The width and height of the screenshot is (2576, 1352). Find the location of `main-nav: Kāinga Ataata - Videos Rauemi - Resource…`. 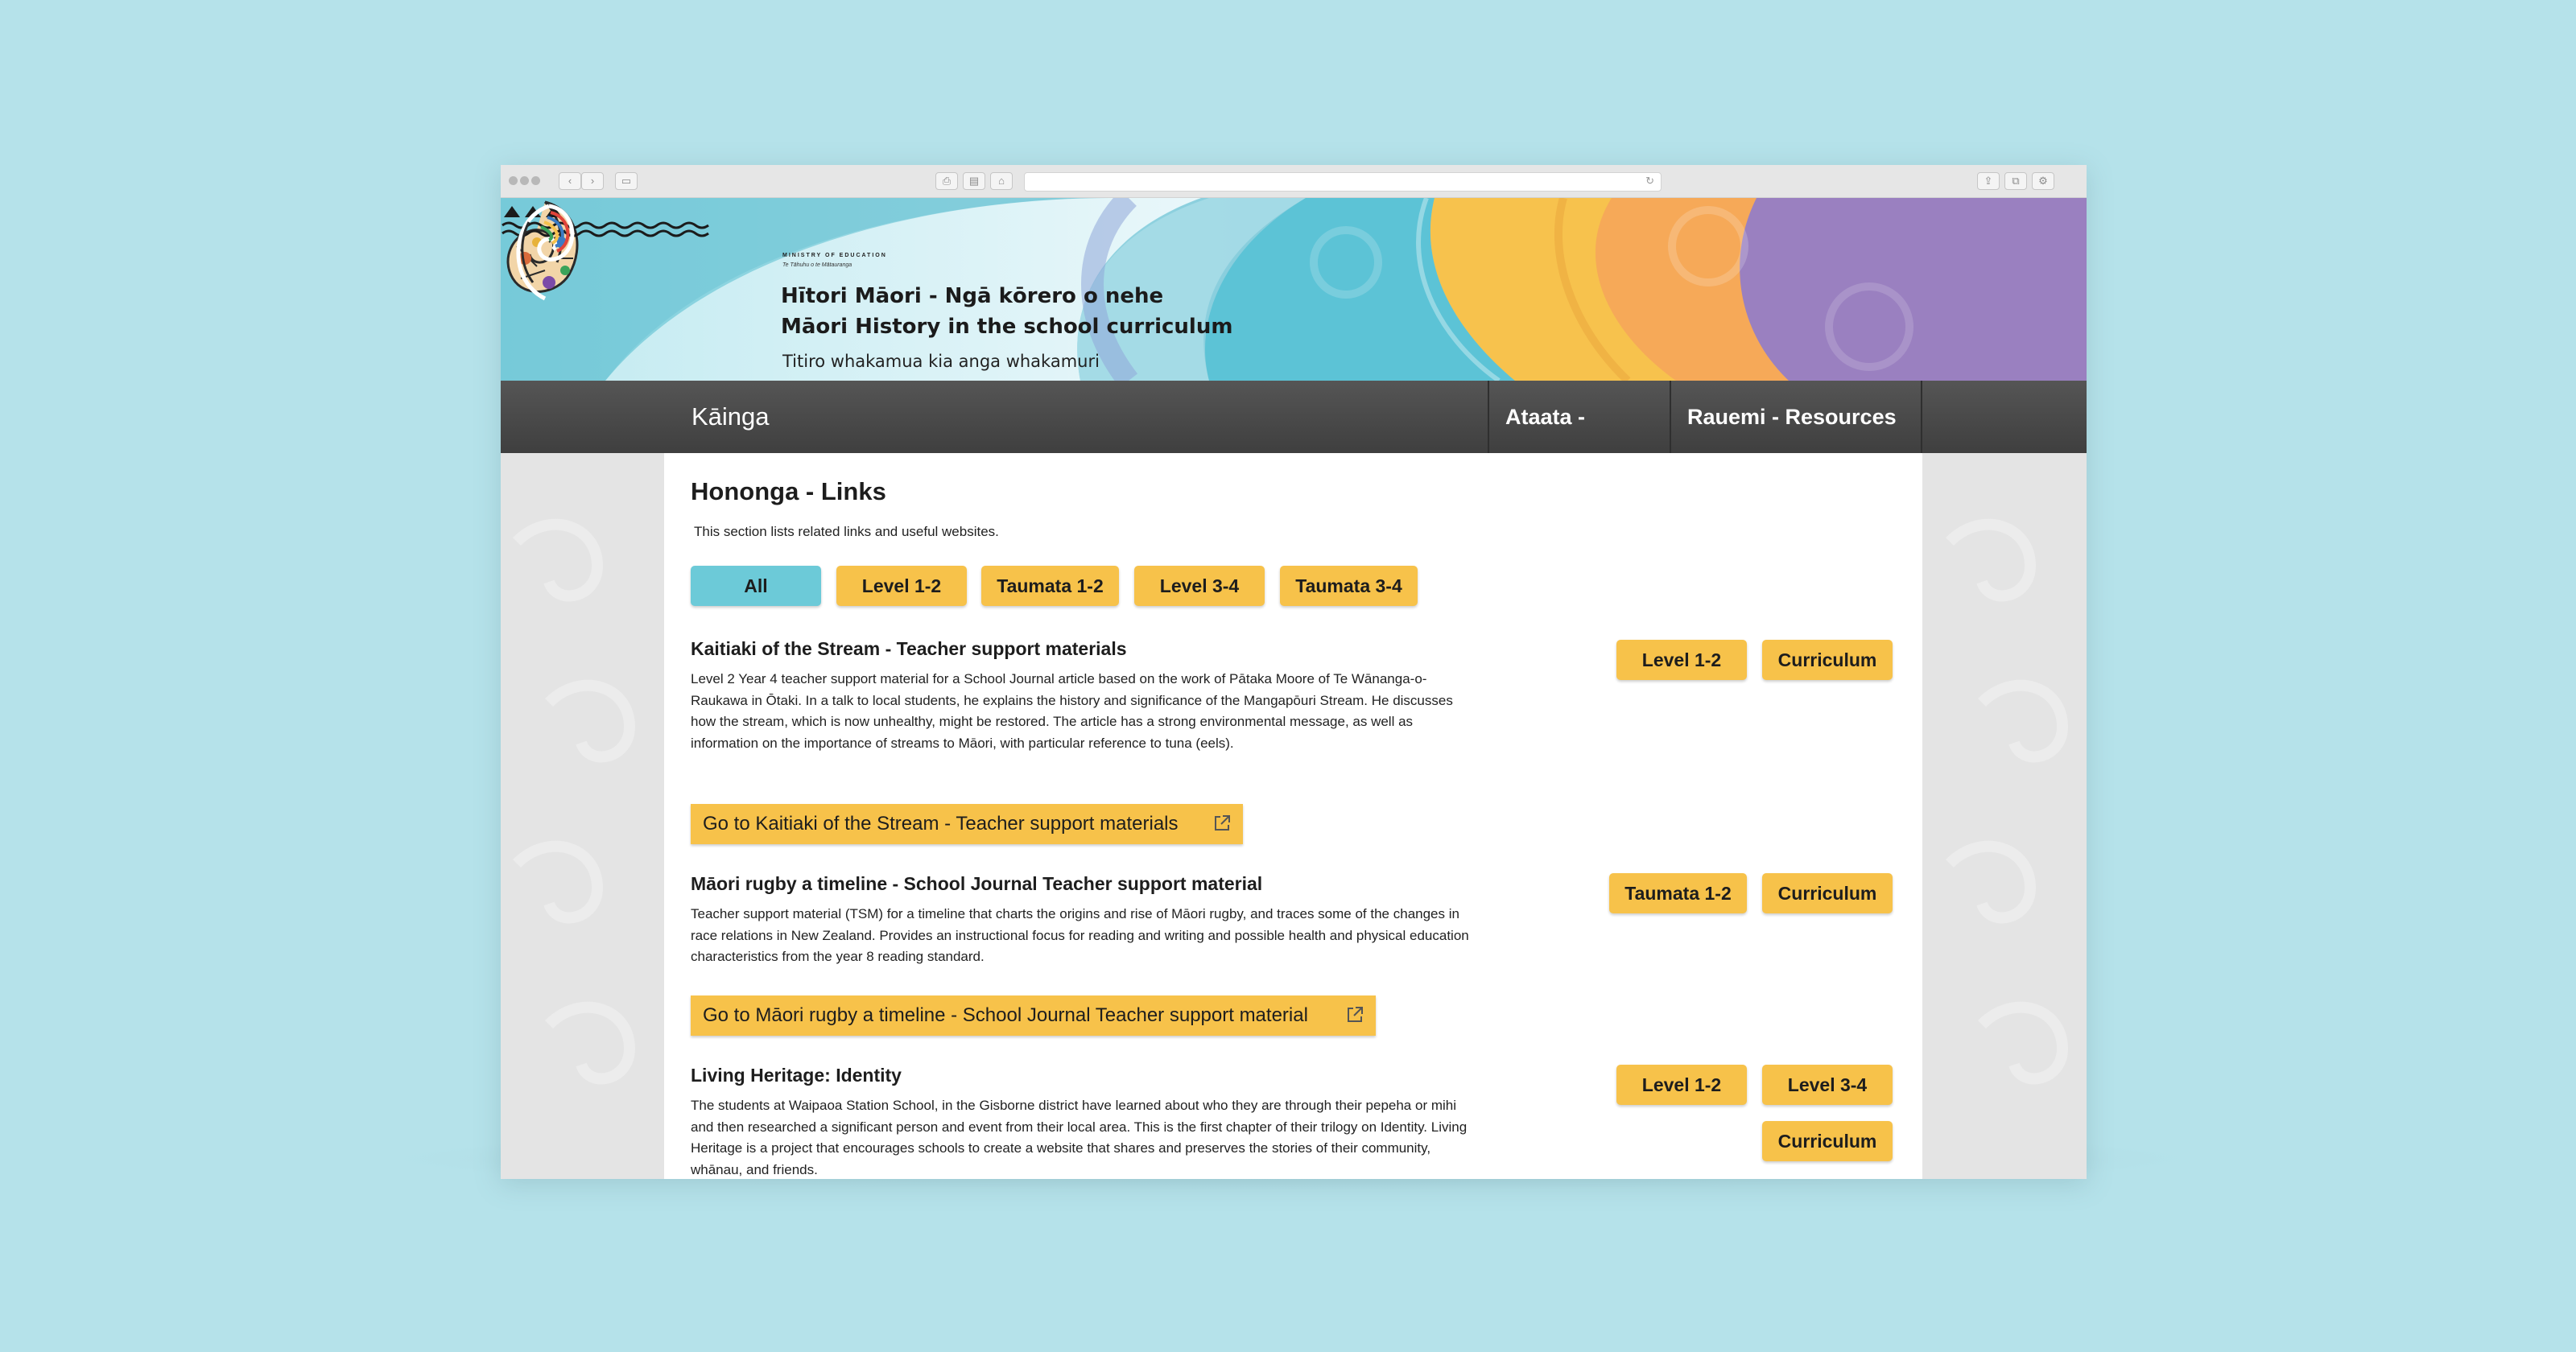

main-nav: Kāinga Ataata - Videos Rauemi - Resource… is located at coordinates (1294, 441).